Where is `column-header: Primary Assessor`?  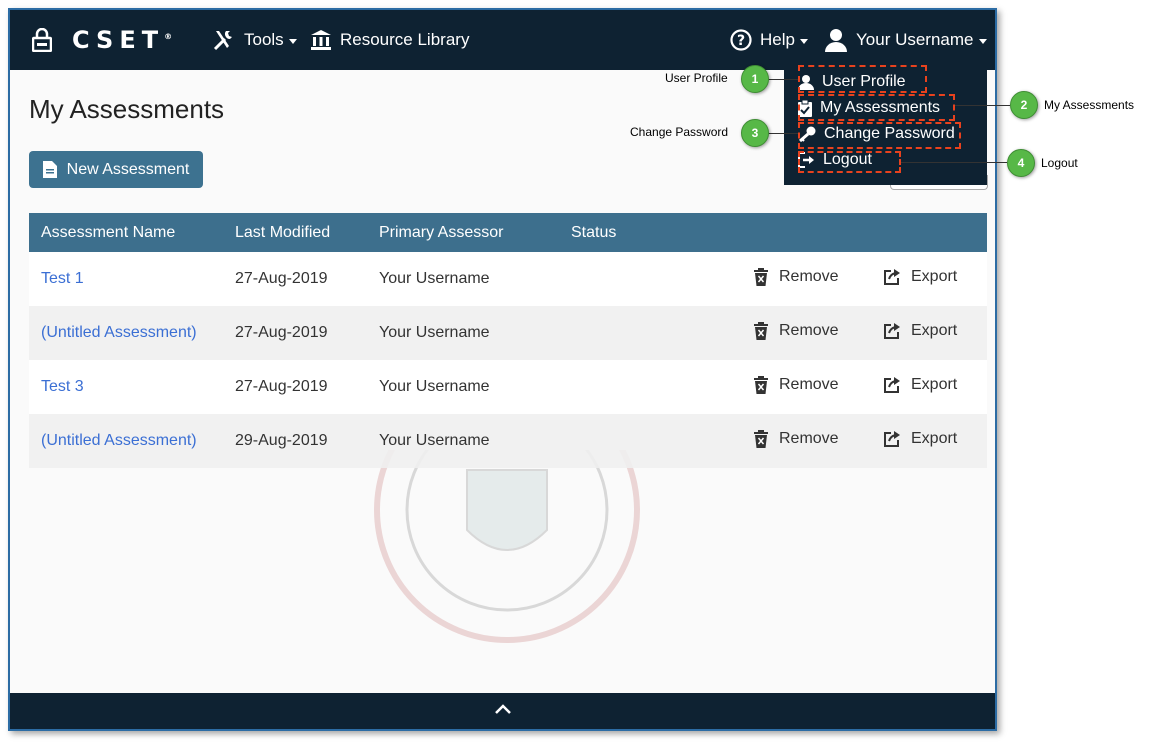
column-header: Primary Assessor is located at coordinates (463, 232).